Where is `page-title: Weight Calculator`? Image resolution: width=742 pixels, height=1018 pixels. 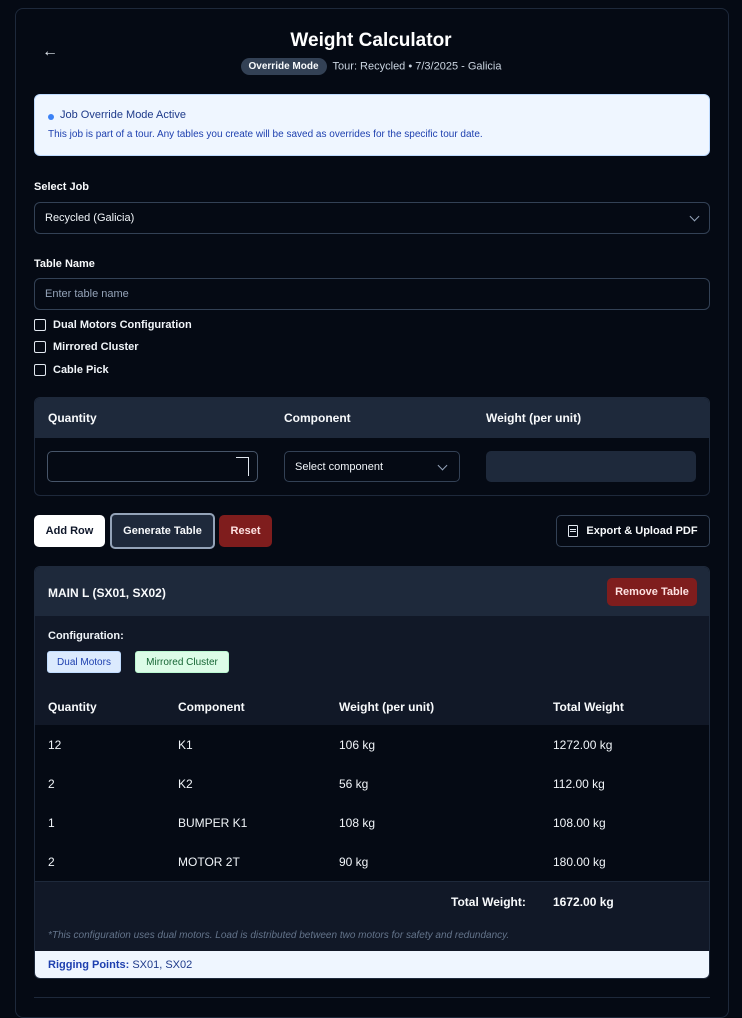
page-title: Weight Calculator is located at coordinates (371, 40).